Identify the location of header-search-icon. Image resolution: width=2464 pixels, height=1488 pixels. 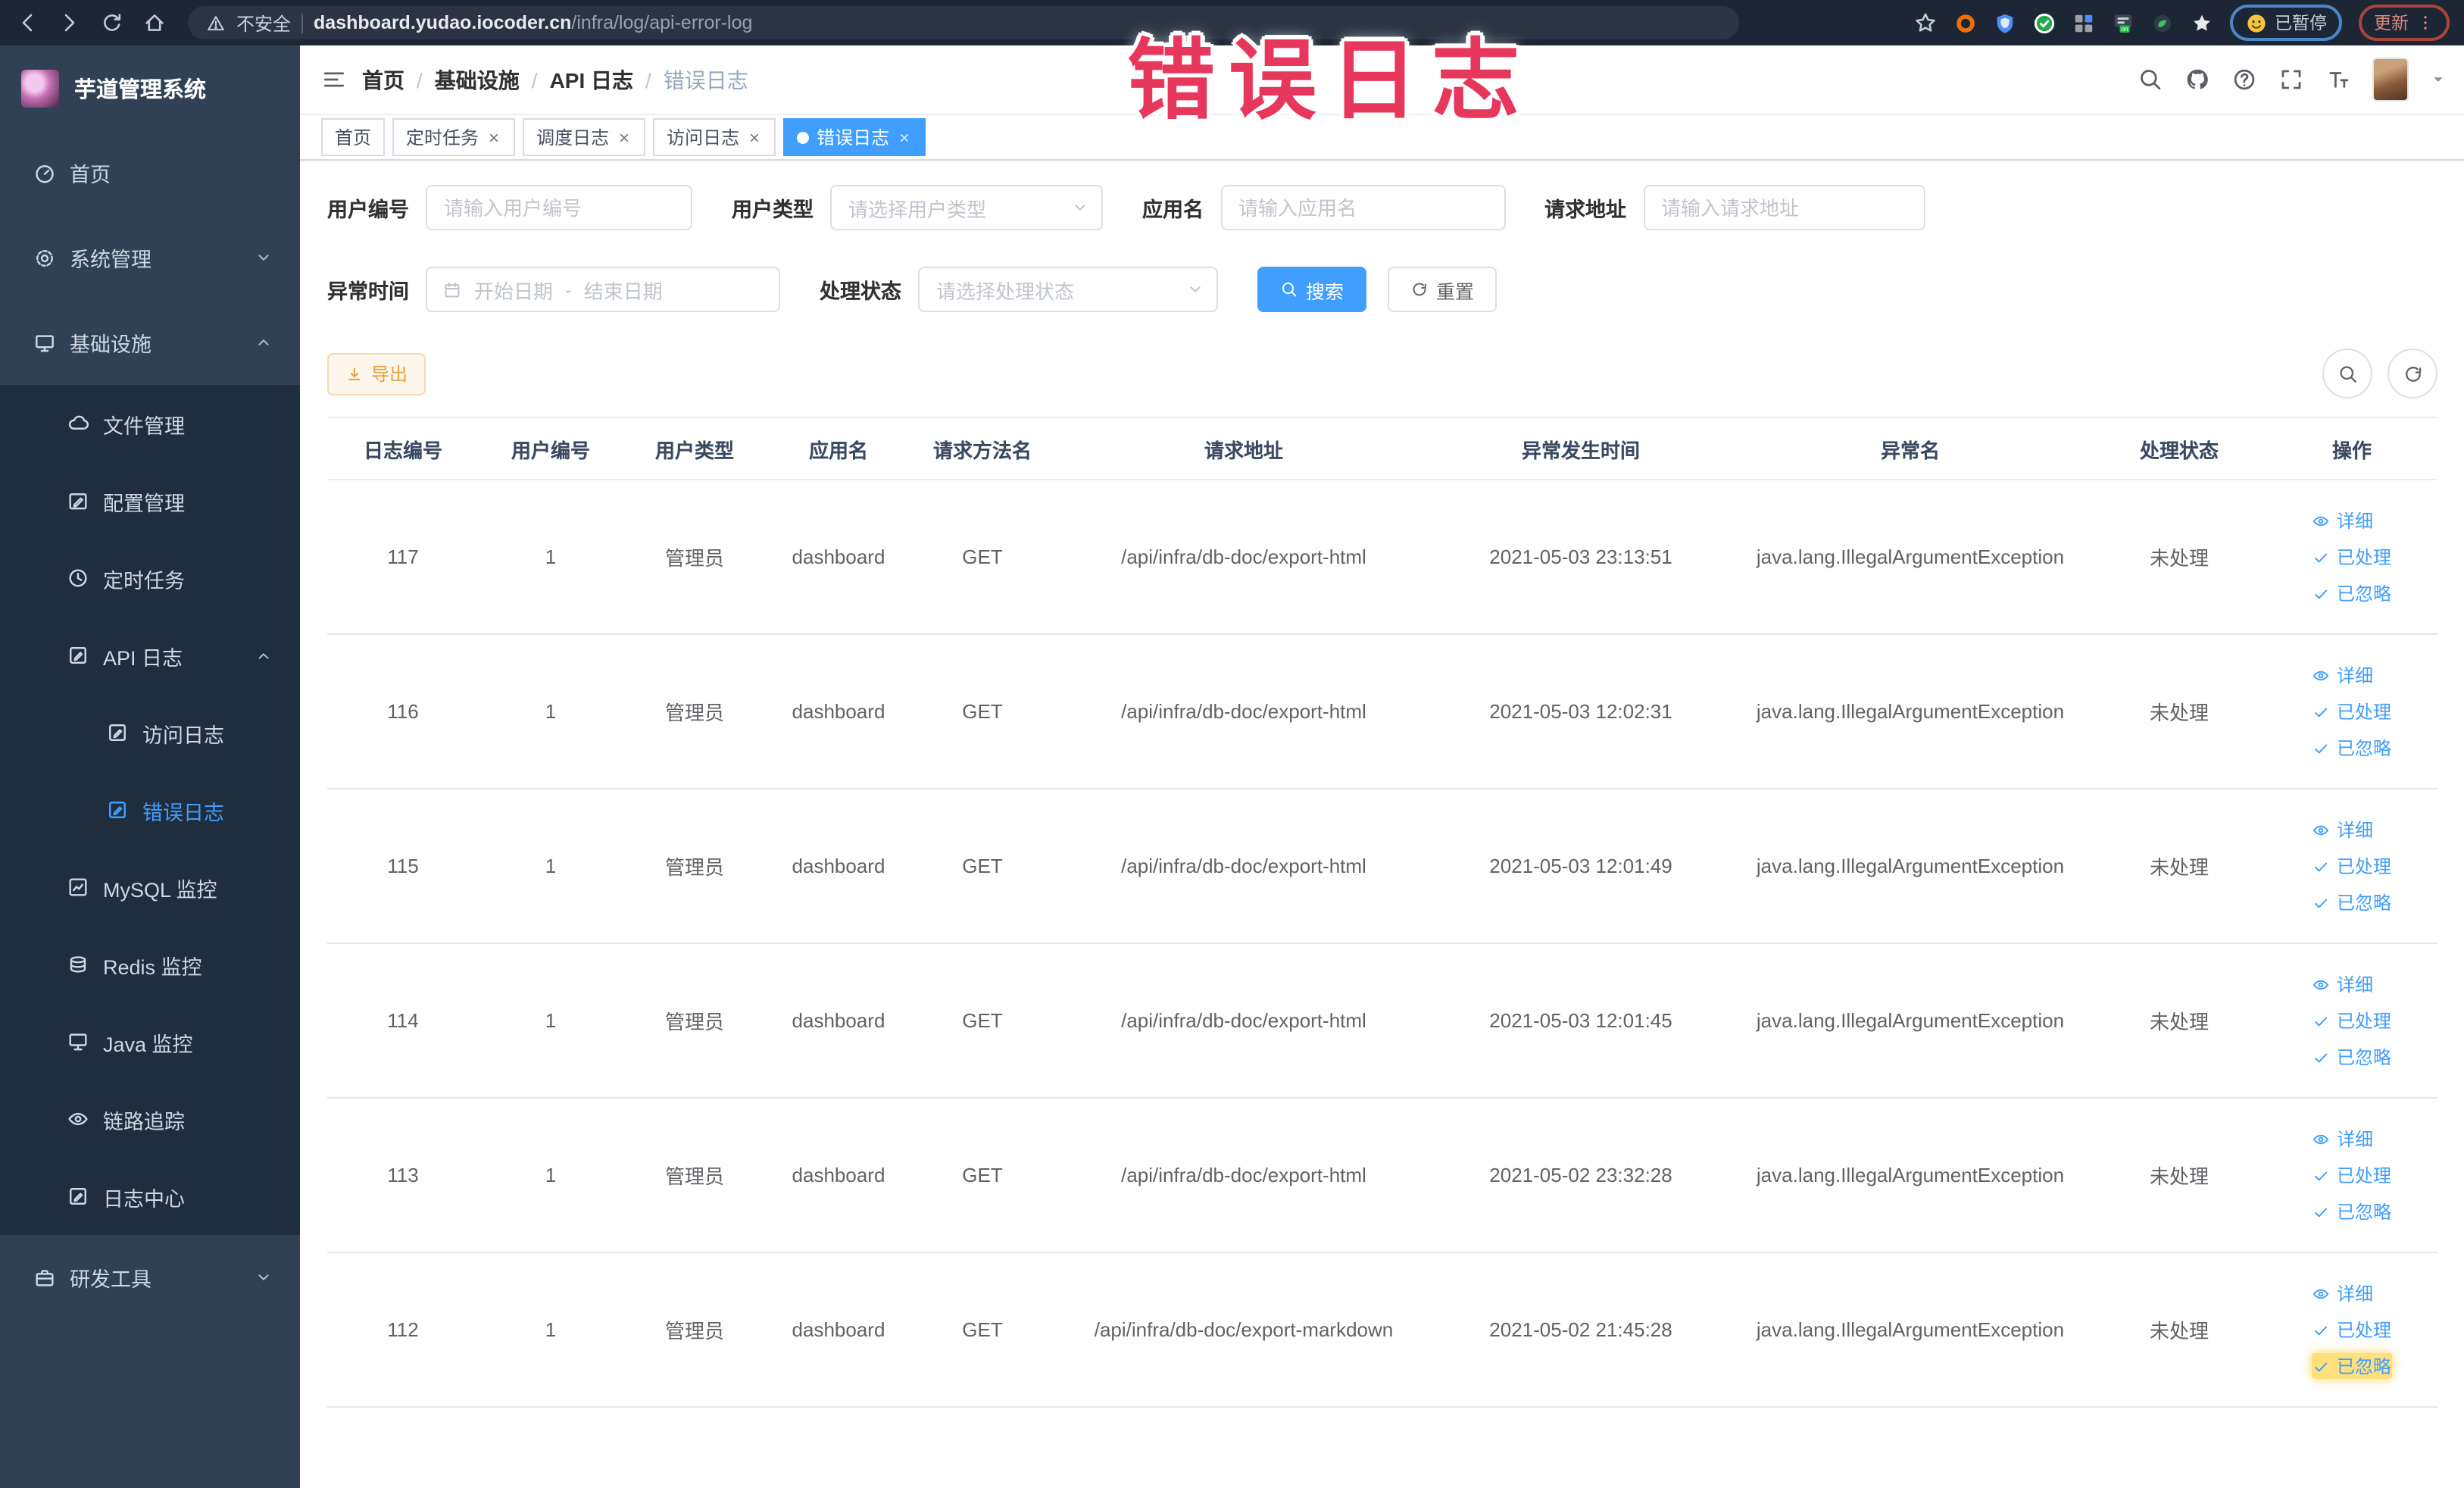
(2150, 79).